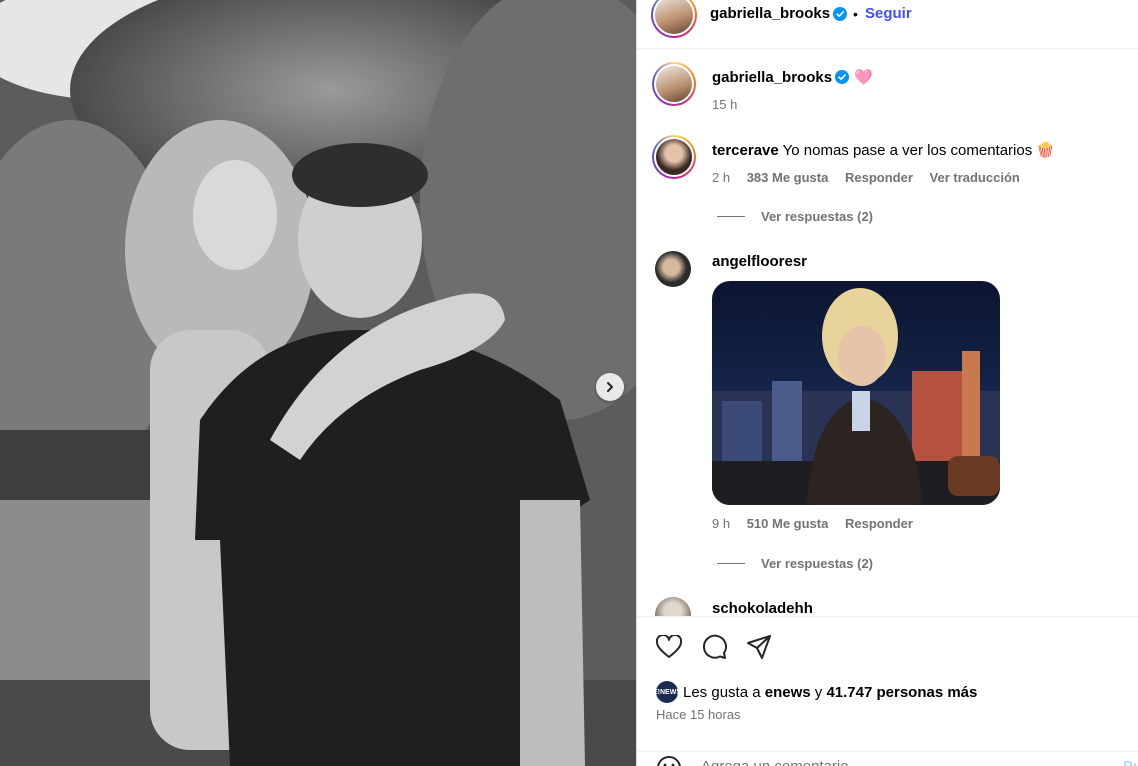 The image size is (1138, 766). I want to click on author-username: gabriella_brooks, so click(770, 13).